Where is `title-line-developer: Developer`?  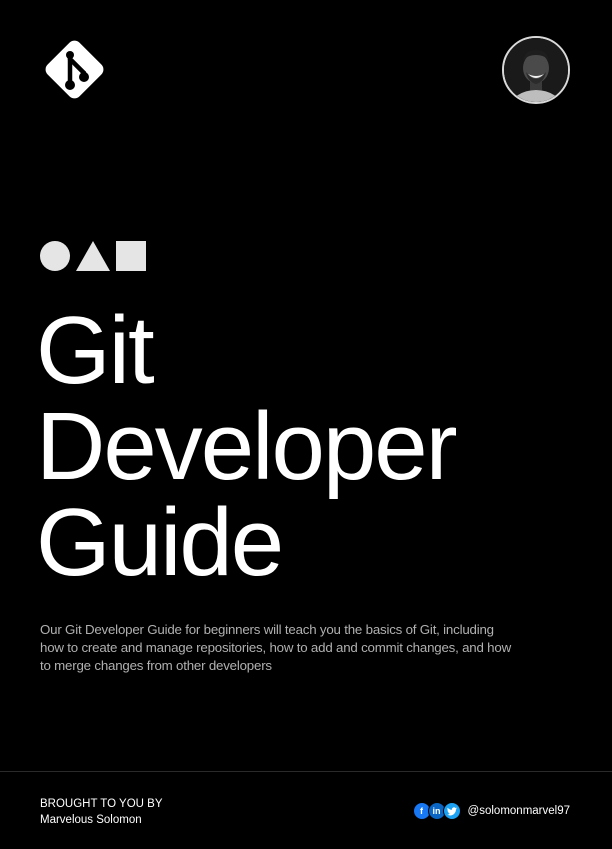 title-line-developer: Developer is located at coordinates (247, 446).